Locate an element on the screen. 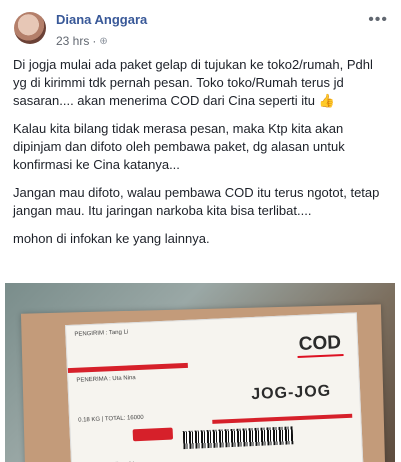 The height and width of the screenshot is (462, 401). label-cod: COD is located at coordinates (320, 345).